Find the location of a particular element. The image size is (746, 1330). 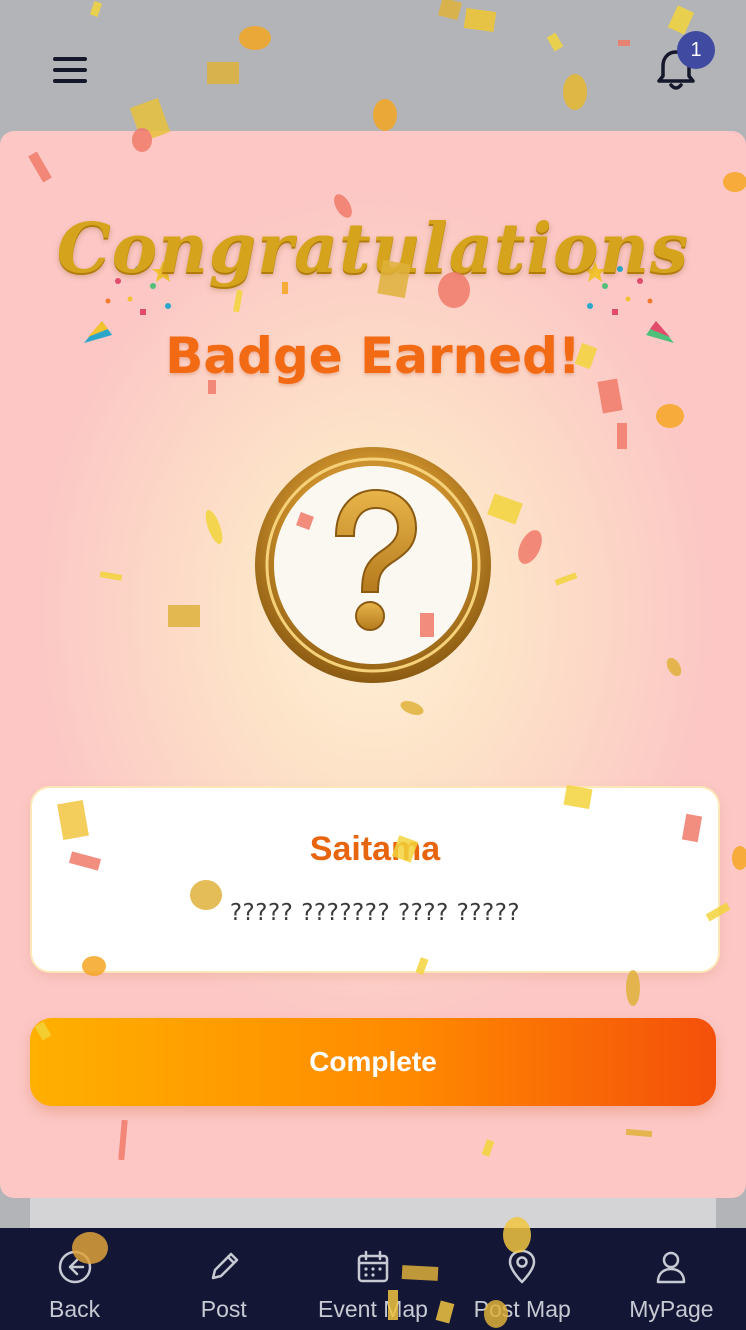

badge-description: ????? ??????? ???? ????? is located at coordinates (375, 913).